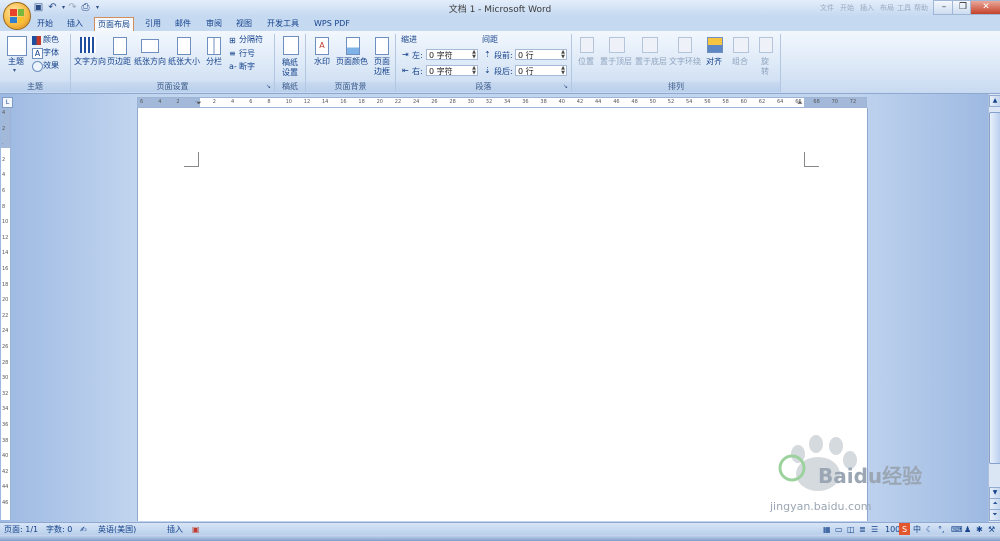 This screenshot has height=541, width=1000. What do you see at coordinates (867, 8) in the screenshot?
I see `faint-menu-3: 插入` at bounding box center [867, 8].